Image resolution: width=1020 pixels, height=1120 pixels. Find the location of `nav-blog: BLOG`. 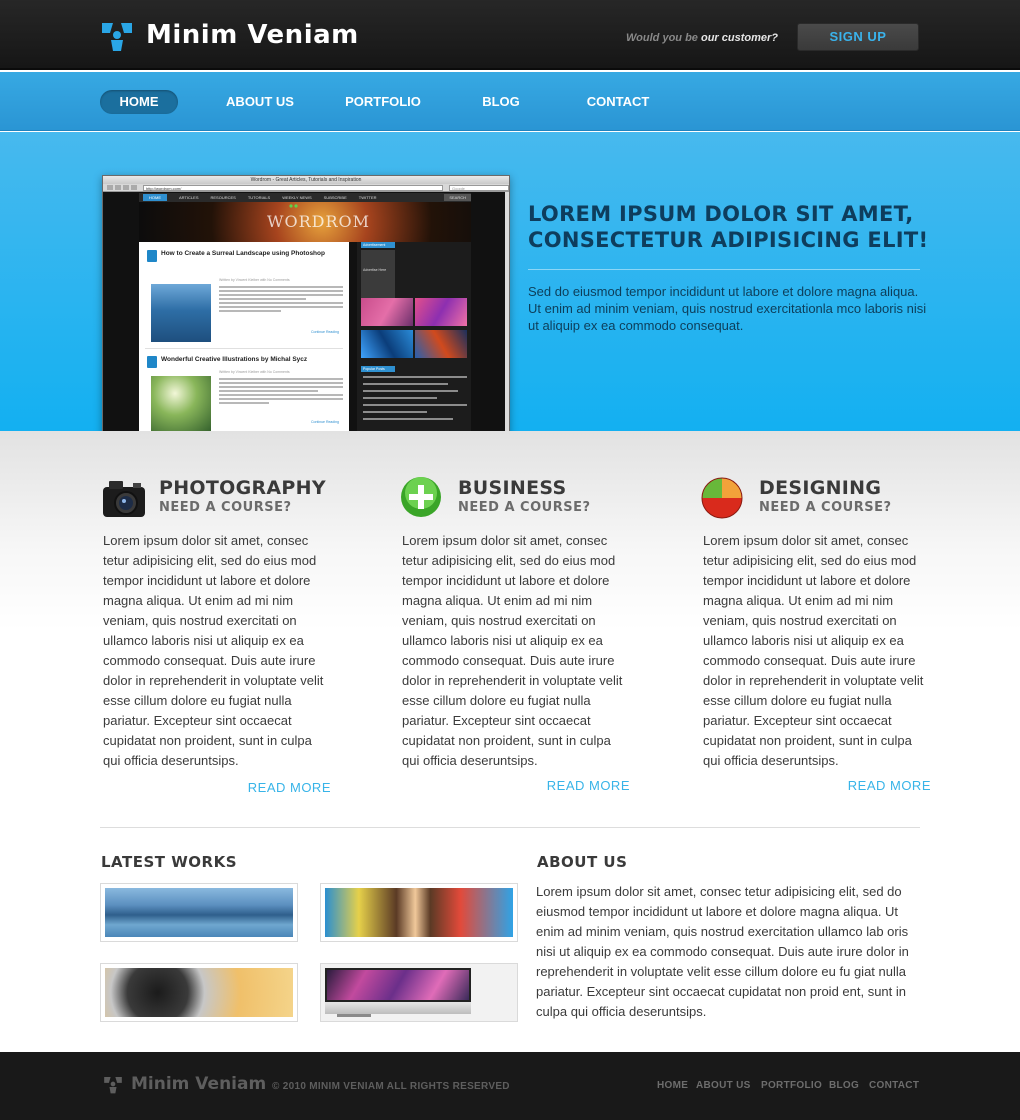

nav-blog: BLOG is located at coordinates (501, 102).